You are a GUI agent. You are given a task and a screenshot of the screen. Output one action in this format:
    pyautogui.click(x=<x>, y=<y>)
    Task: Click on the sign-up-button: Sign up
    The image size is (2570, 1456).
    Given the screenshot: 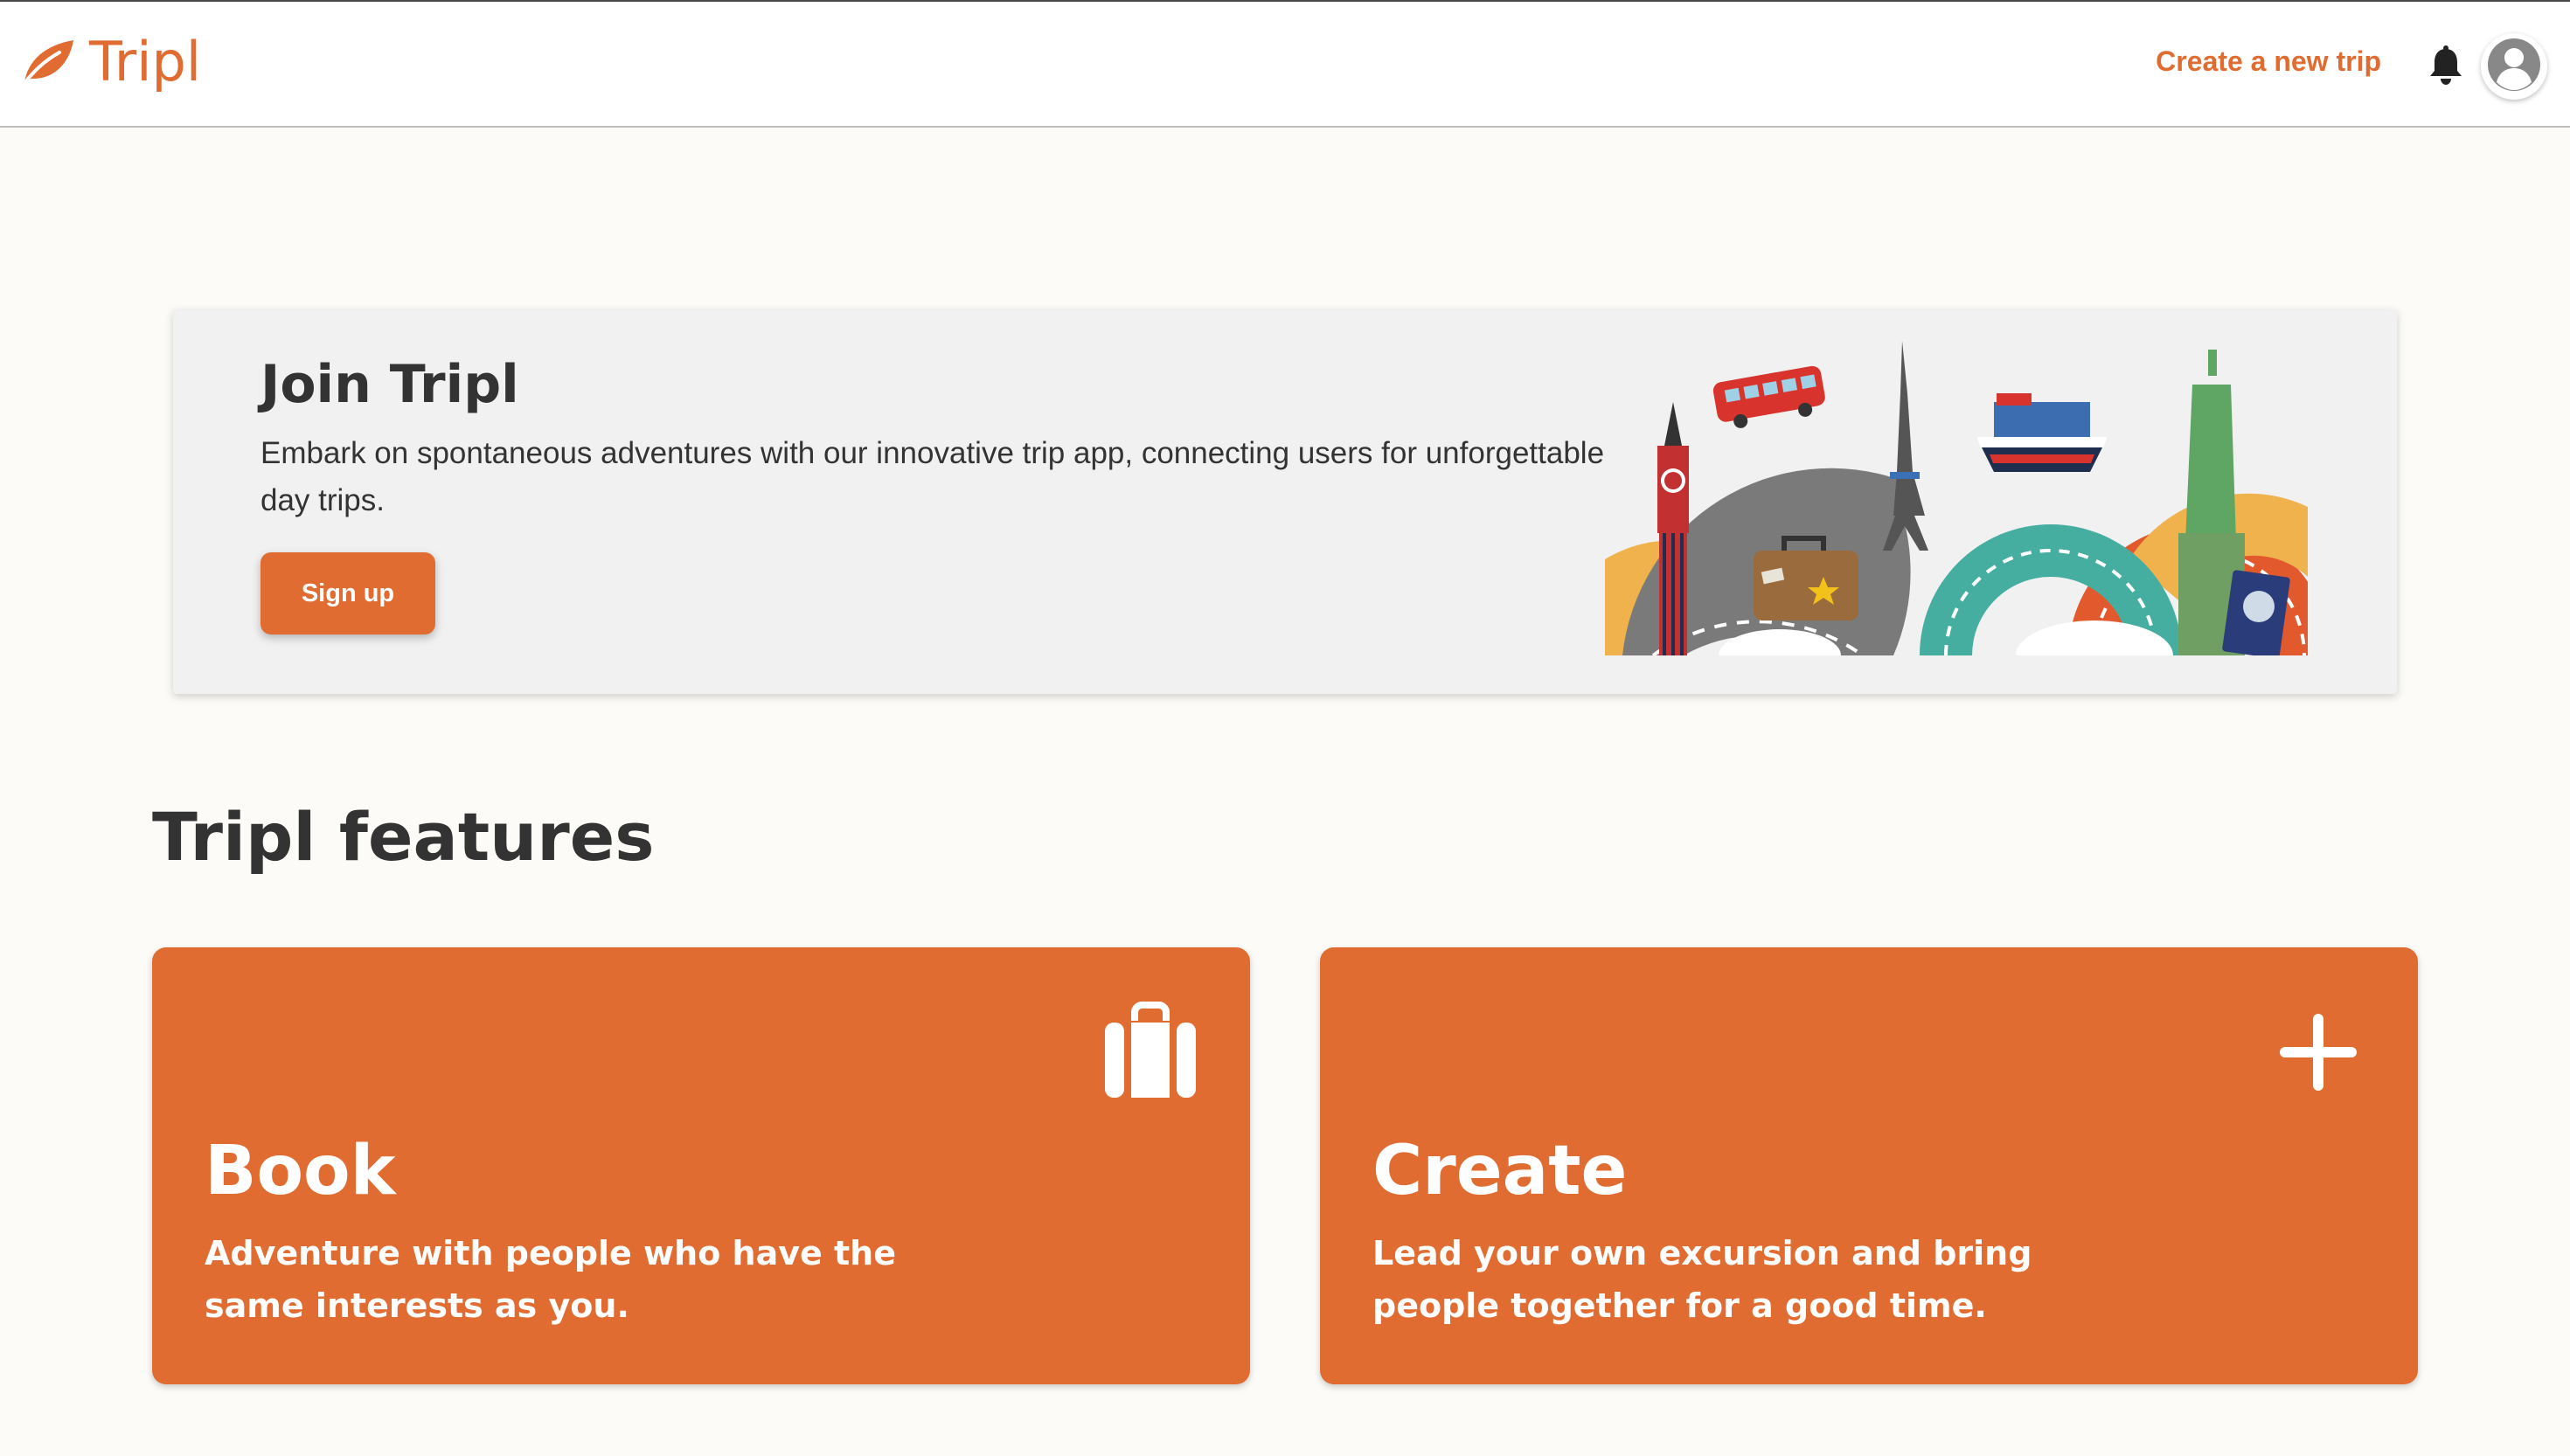 What is the action you would take?
    pyautogui.click(x=347, y=593)
    